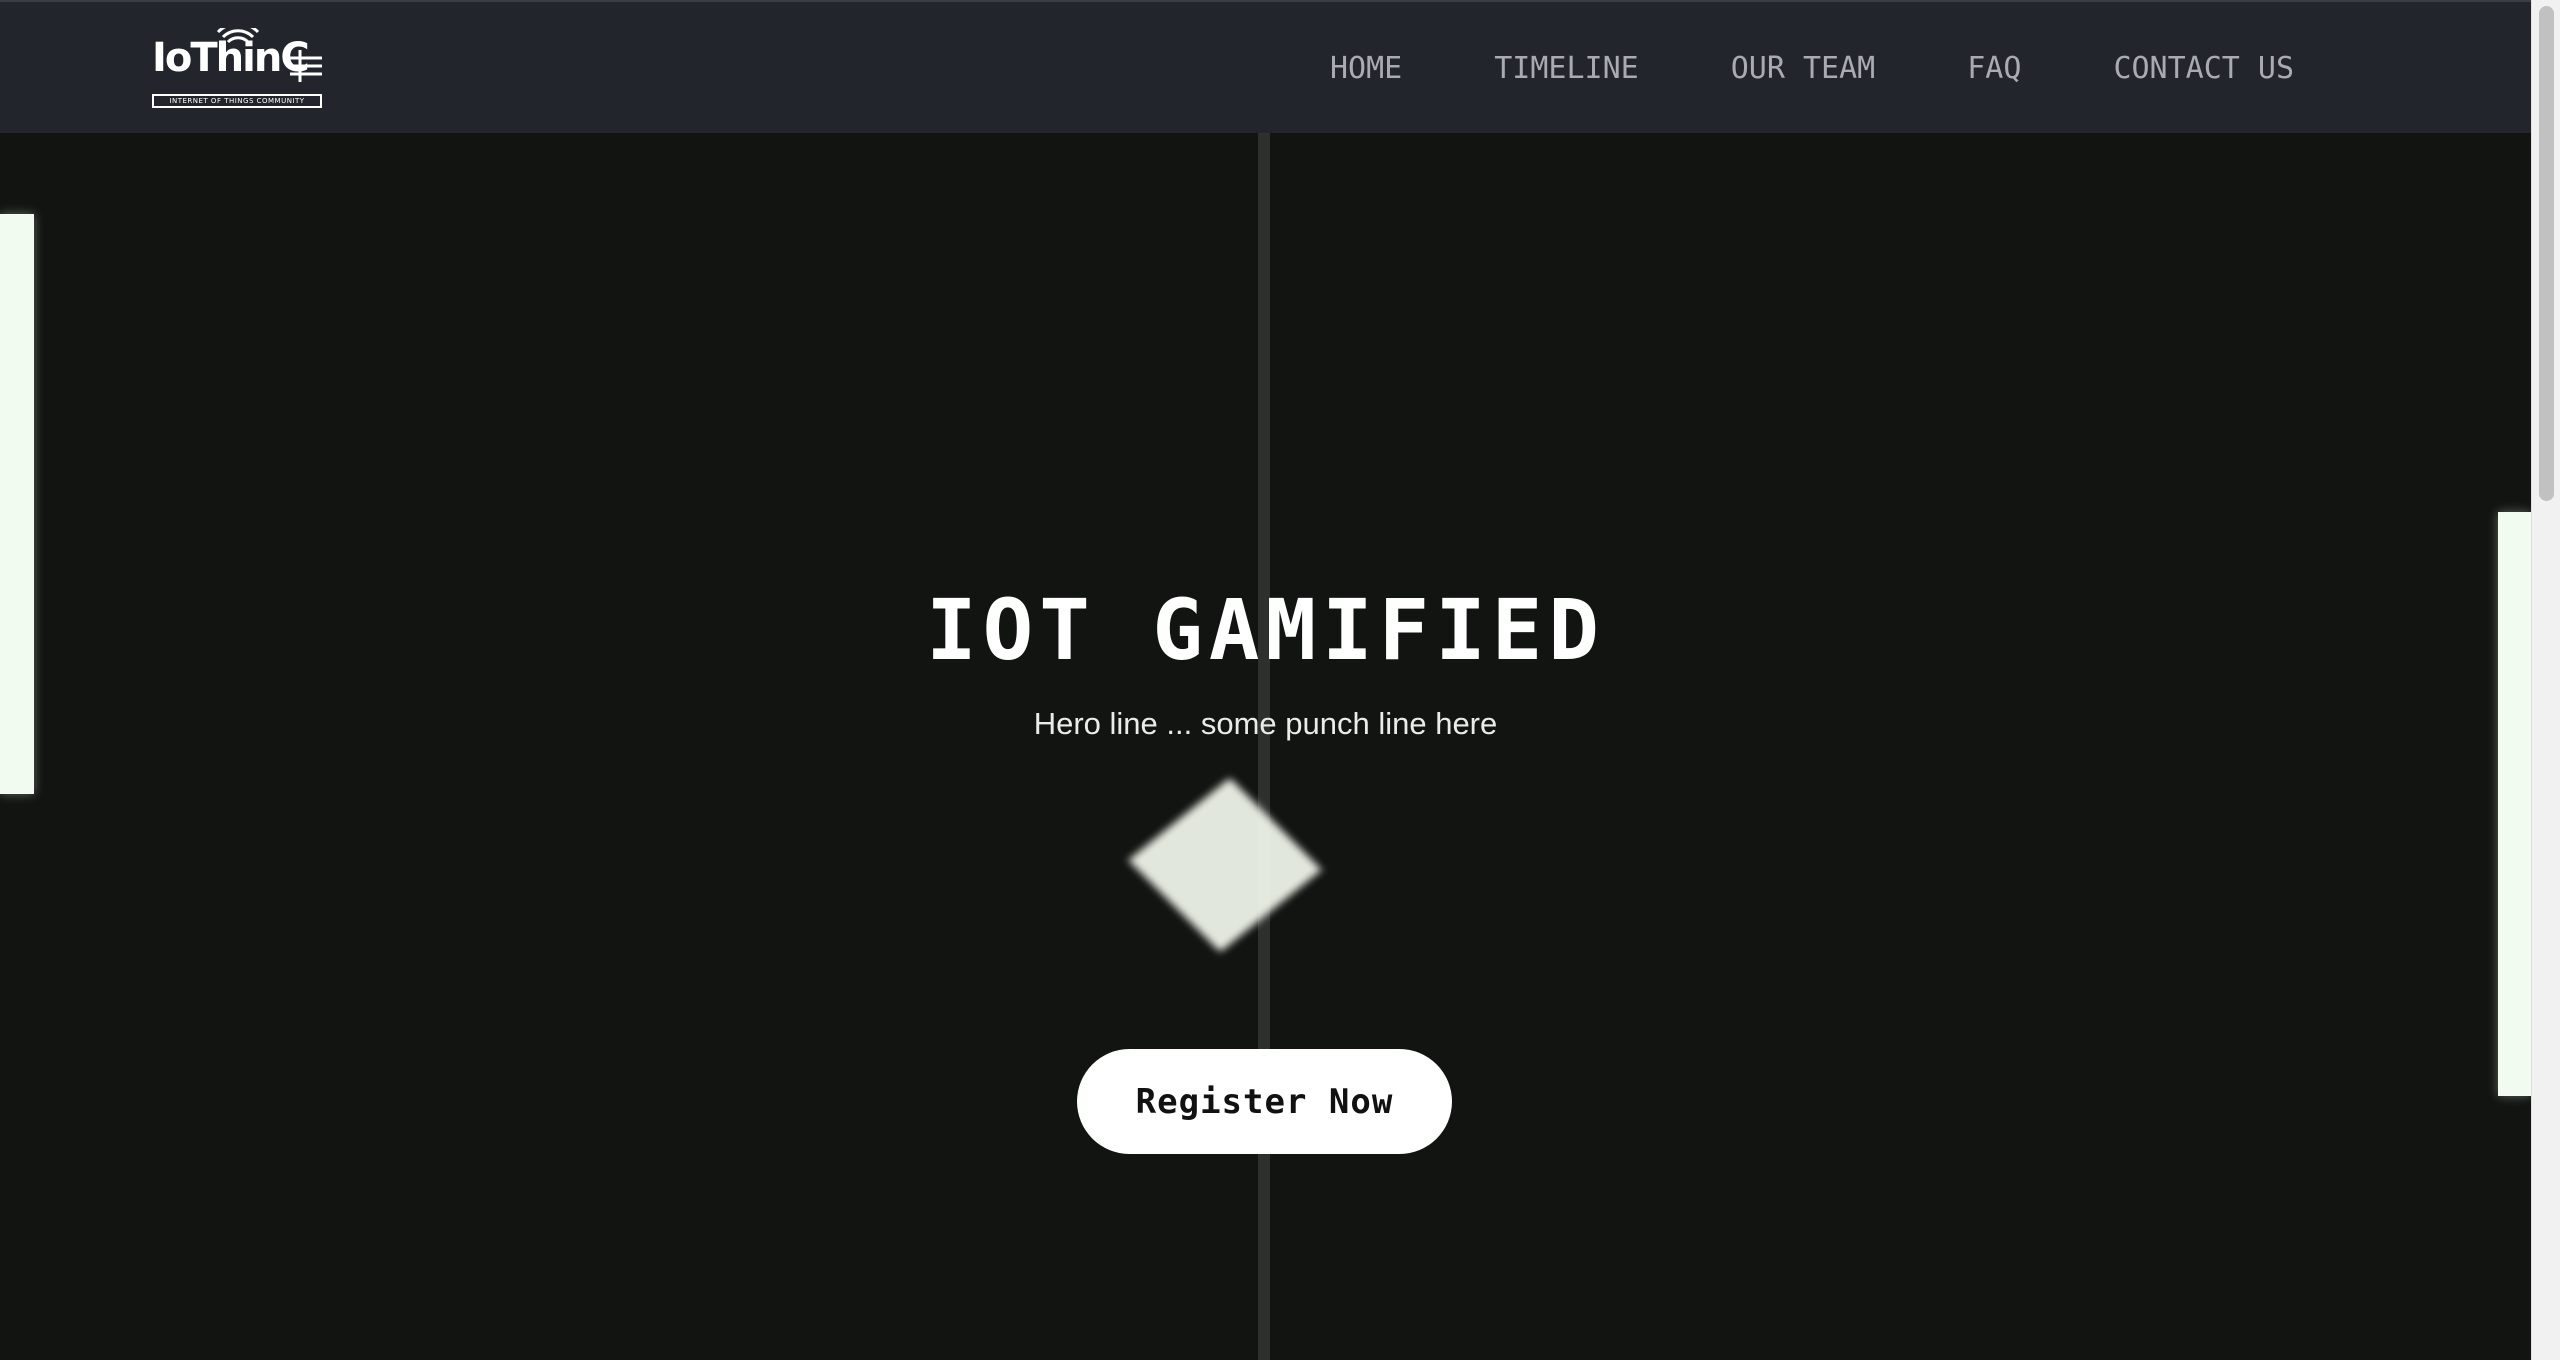 The image size is (2560, 1360). Describe the element at coordinates (2546, 253) in the screenshot. I see `scrollbar-thumb` at that location.